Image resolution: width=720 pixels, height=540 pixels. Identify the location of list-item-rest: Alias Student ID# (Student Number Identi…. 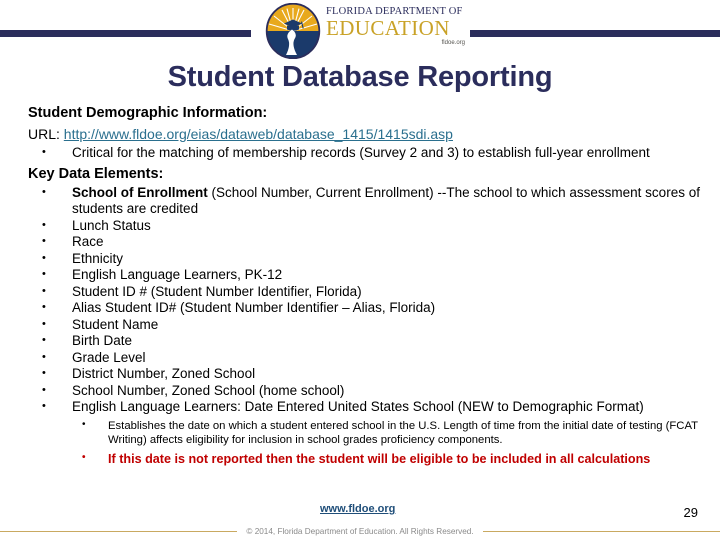
(254, 307).